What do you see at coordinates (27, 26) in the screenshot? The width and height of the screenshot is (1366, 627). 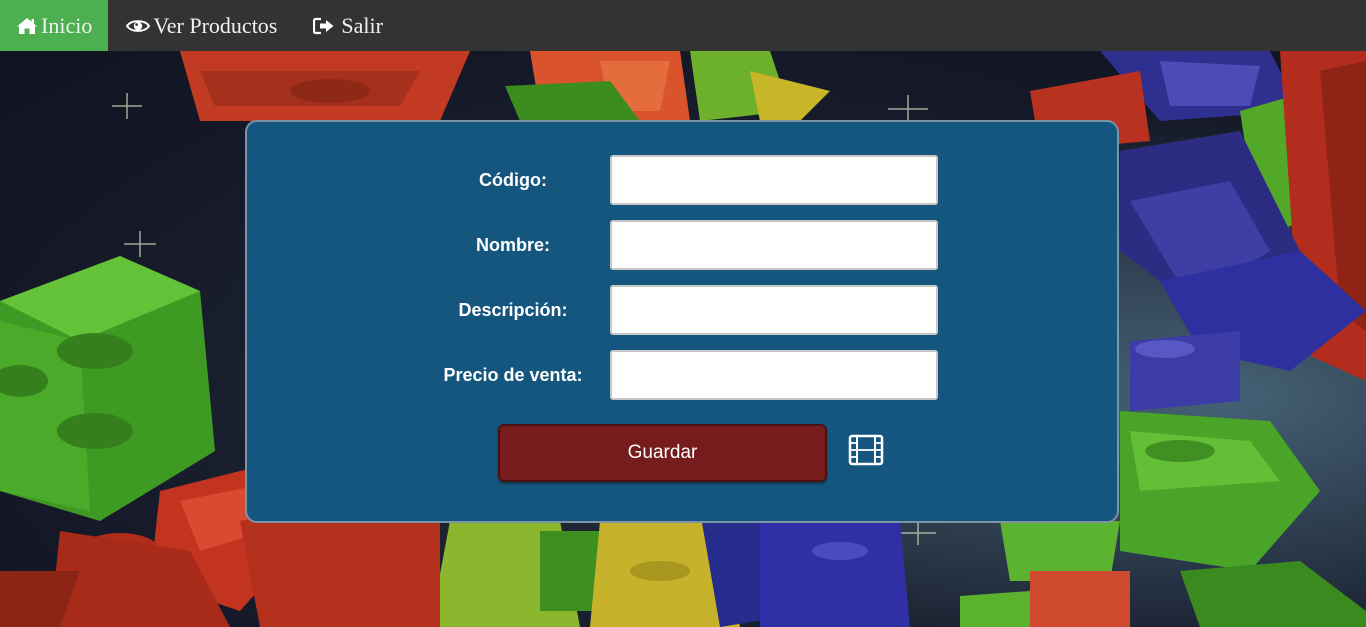 I see `home-icon` at bounding box center [27, 26].